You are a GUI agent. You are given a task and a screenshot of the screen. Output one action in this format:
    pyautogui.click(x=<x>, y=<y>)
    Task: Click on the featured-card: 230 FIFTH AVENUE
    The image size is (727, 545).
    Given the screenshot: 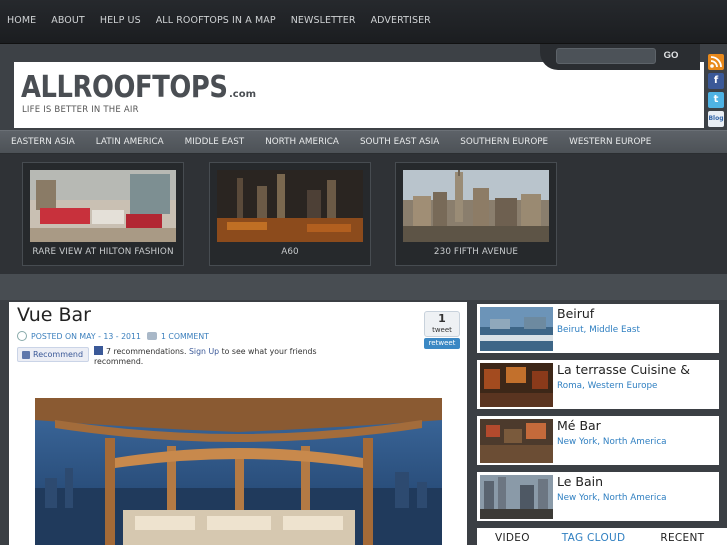 What is the action you would take?
    pyautogui.click(x=476, y=214)
    